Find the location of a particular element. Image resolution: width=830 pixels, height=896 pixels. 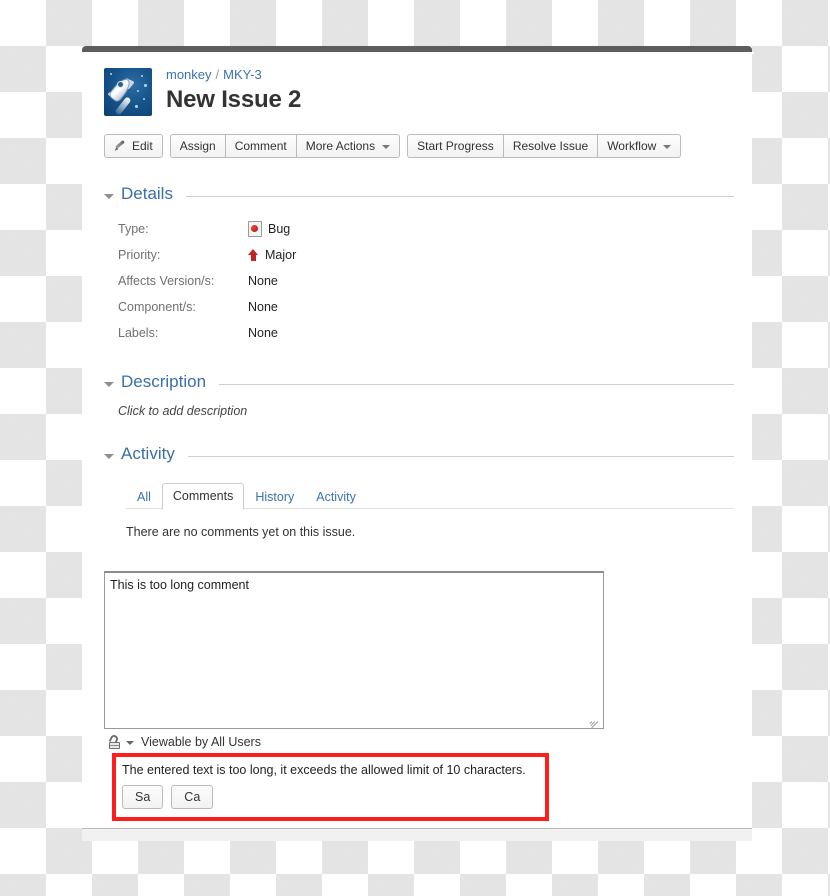

description-section-title: Description is located at coordinates (164, 381).